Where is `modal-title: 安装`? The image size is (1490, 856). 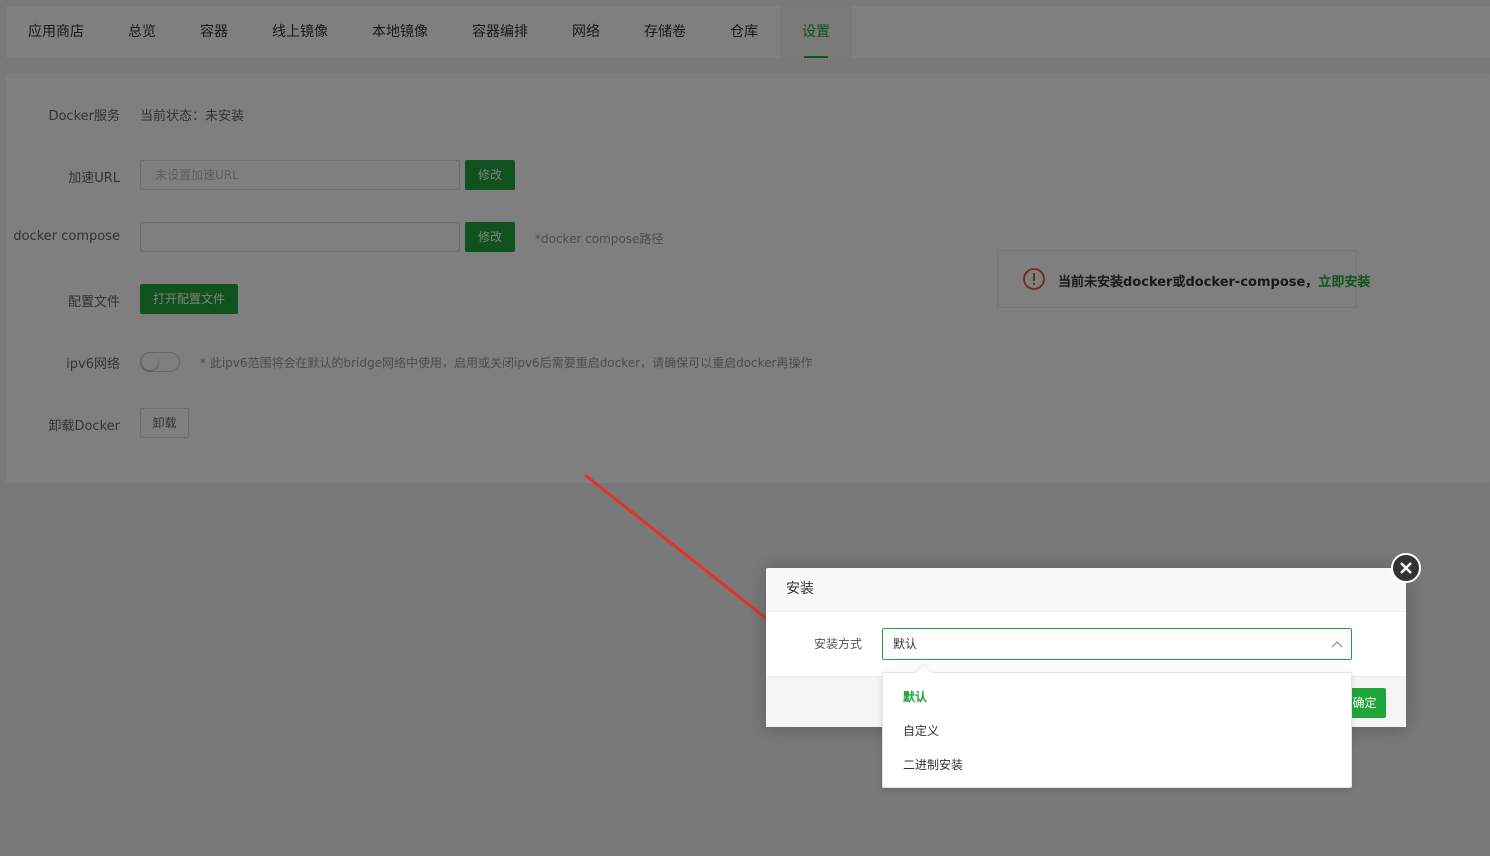
modal-title: 安装 is located at coordinates (1086, 590).